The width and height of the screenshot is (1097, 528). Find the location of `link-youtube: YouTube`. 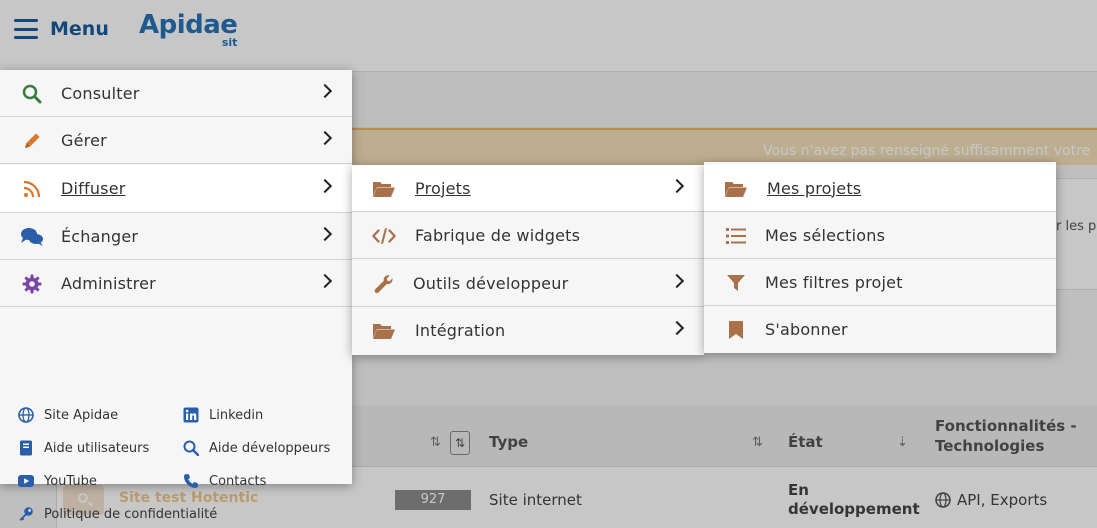

link-youtube: YouTube is located at coordinates (57, 481).